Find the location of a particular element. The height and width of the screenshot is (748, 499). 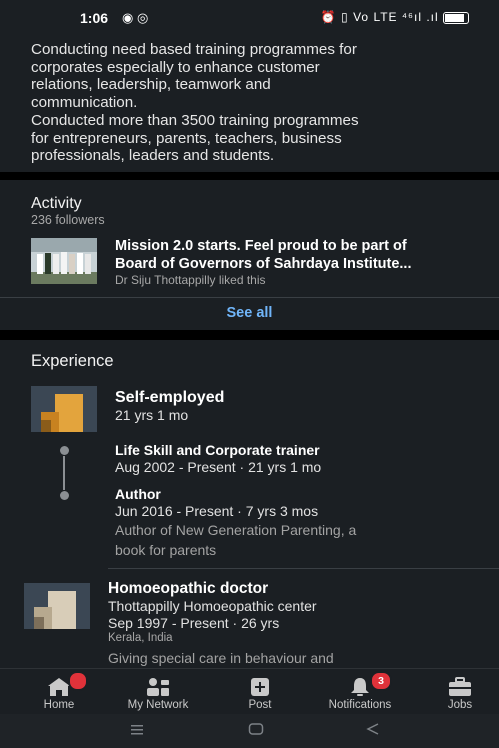

status-bar: 1:06 ◉ ◎ ⏰ ▯ Vo LTE ⁴⁶ıl .ıl is located at coordinates (249, 20).